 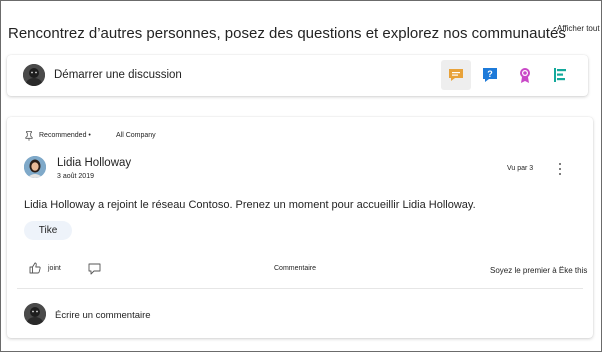 I want to click on first-like-text: Soyez le premier à Ёke this, so click(x=539, y=270).